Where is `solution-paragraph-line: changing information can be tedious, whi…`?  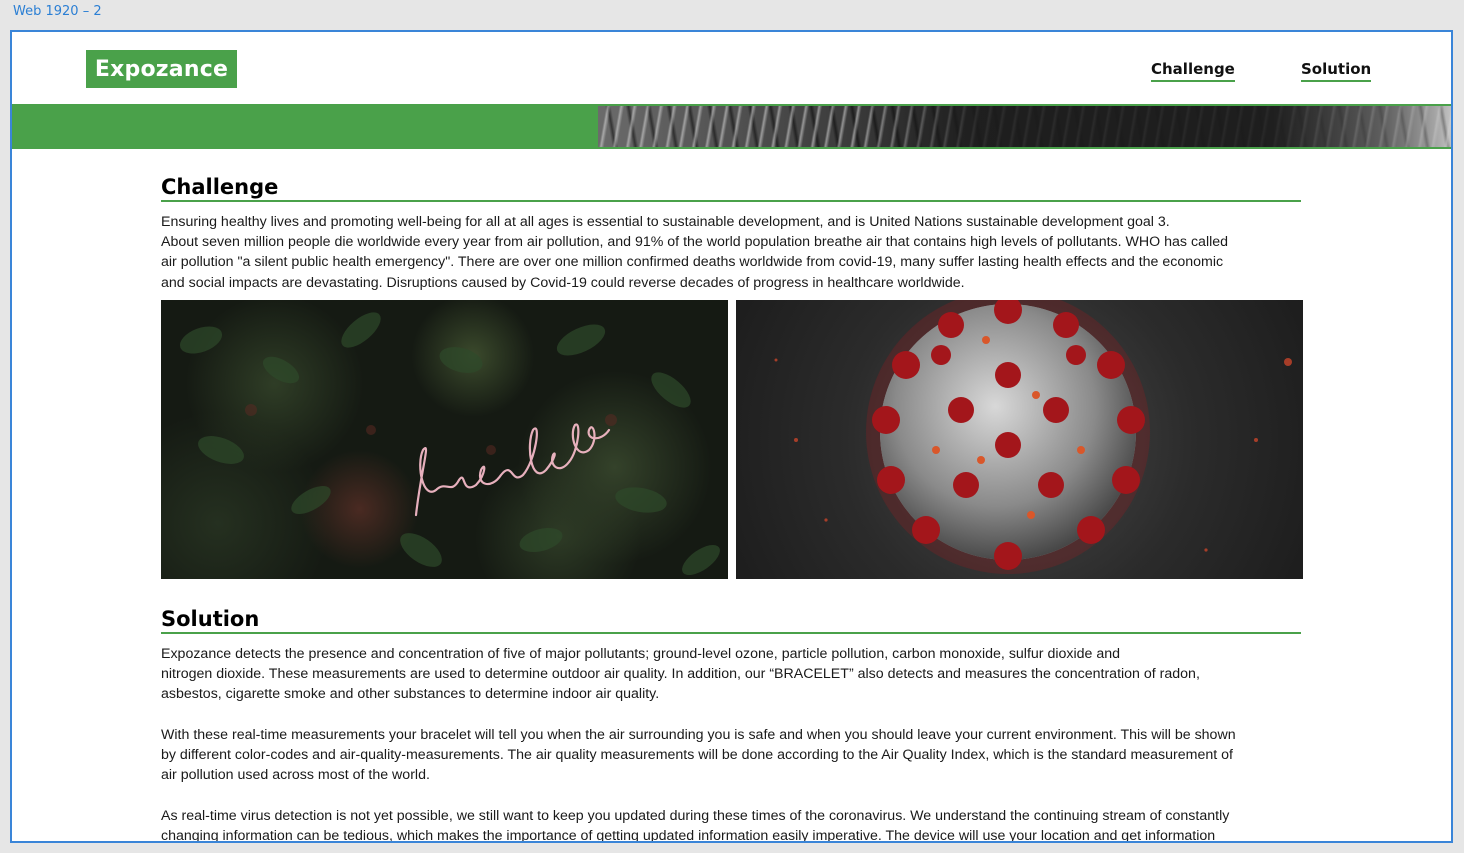
solution-paragraph-line: changing information can be tedious, whi… is located at coordinates (688, 835).